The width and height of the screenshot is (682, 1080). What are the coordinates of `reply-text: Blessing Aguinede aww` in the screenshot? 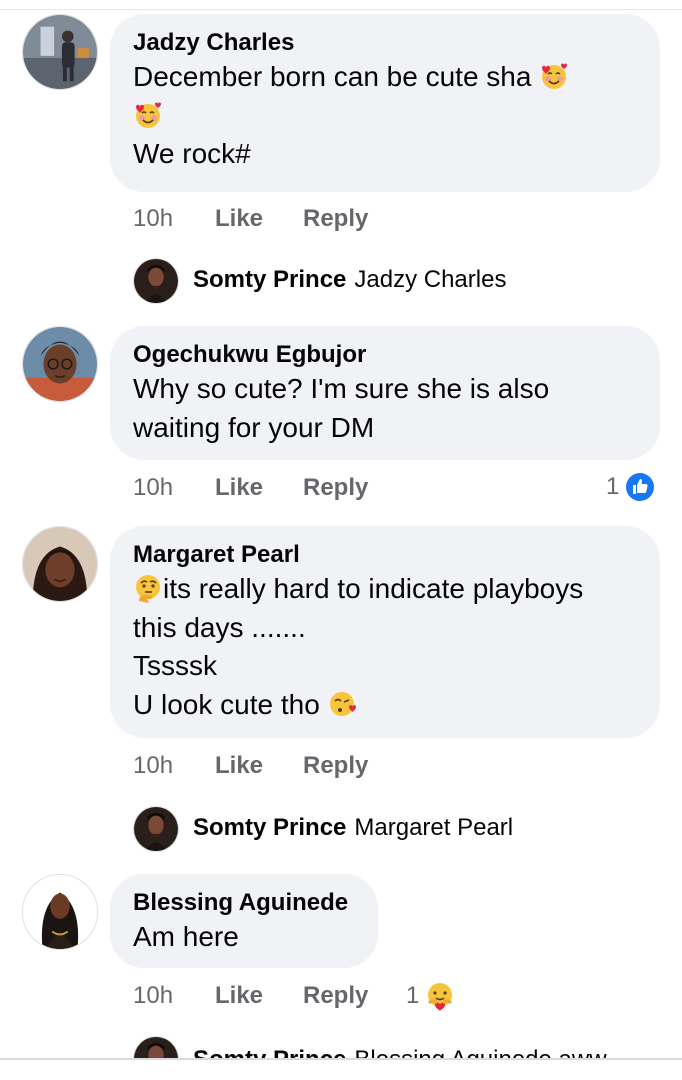 It's located at (480, 1052).